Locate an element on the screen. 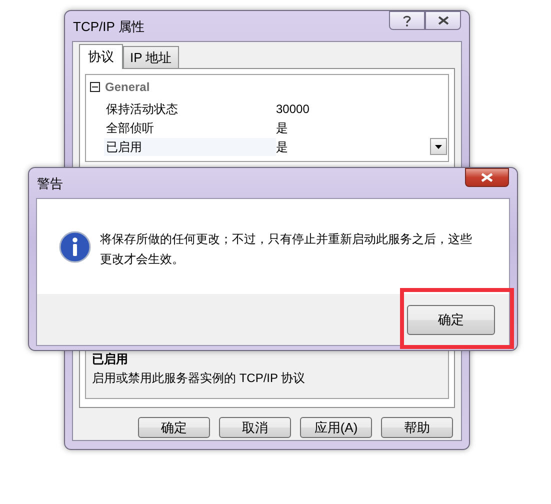 Image resolution: width=551 pixels, height=504 pixels. tab: 协议 is located at coordinates (101, 56).